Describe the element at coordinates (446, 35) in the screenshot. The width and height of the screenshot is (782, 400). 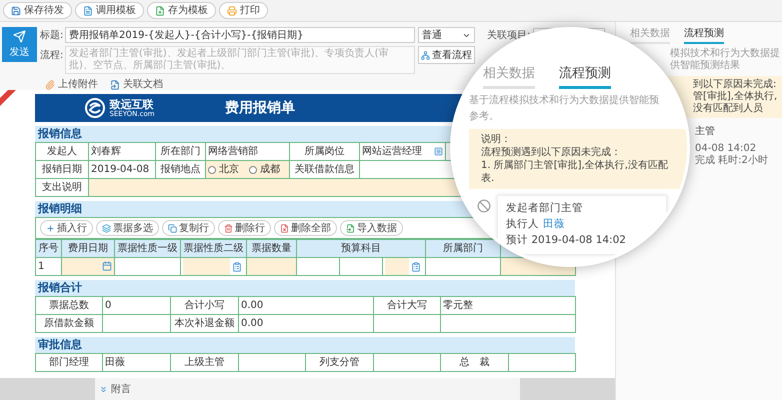
I see `priority-select: 普通` at that location.